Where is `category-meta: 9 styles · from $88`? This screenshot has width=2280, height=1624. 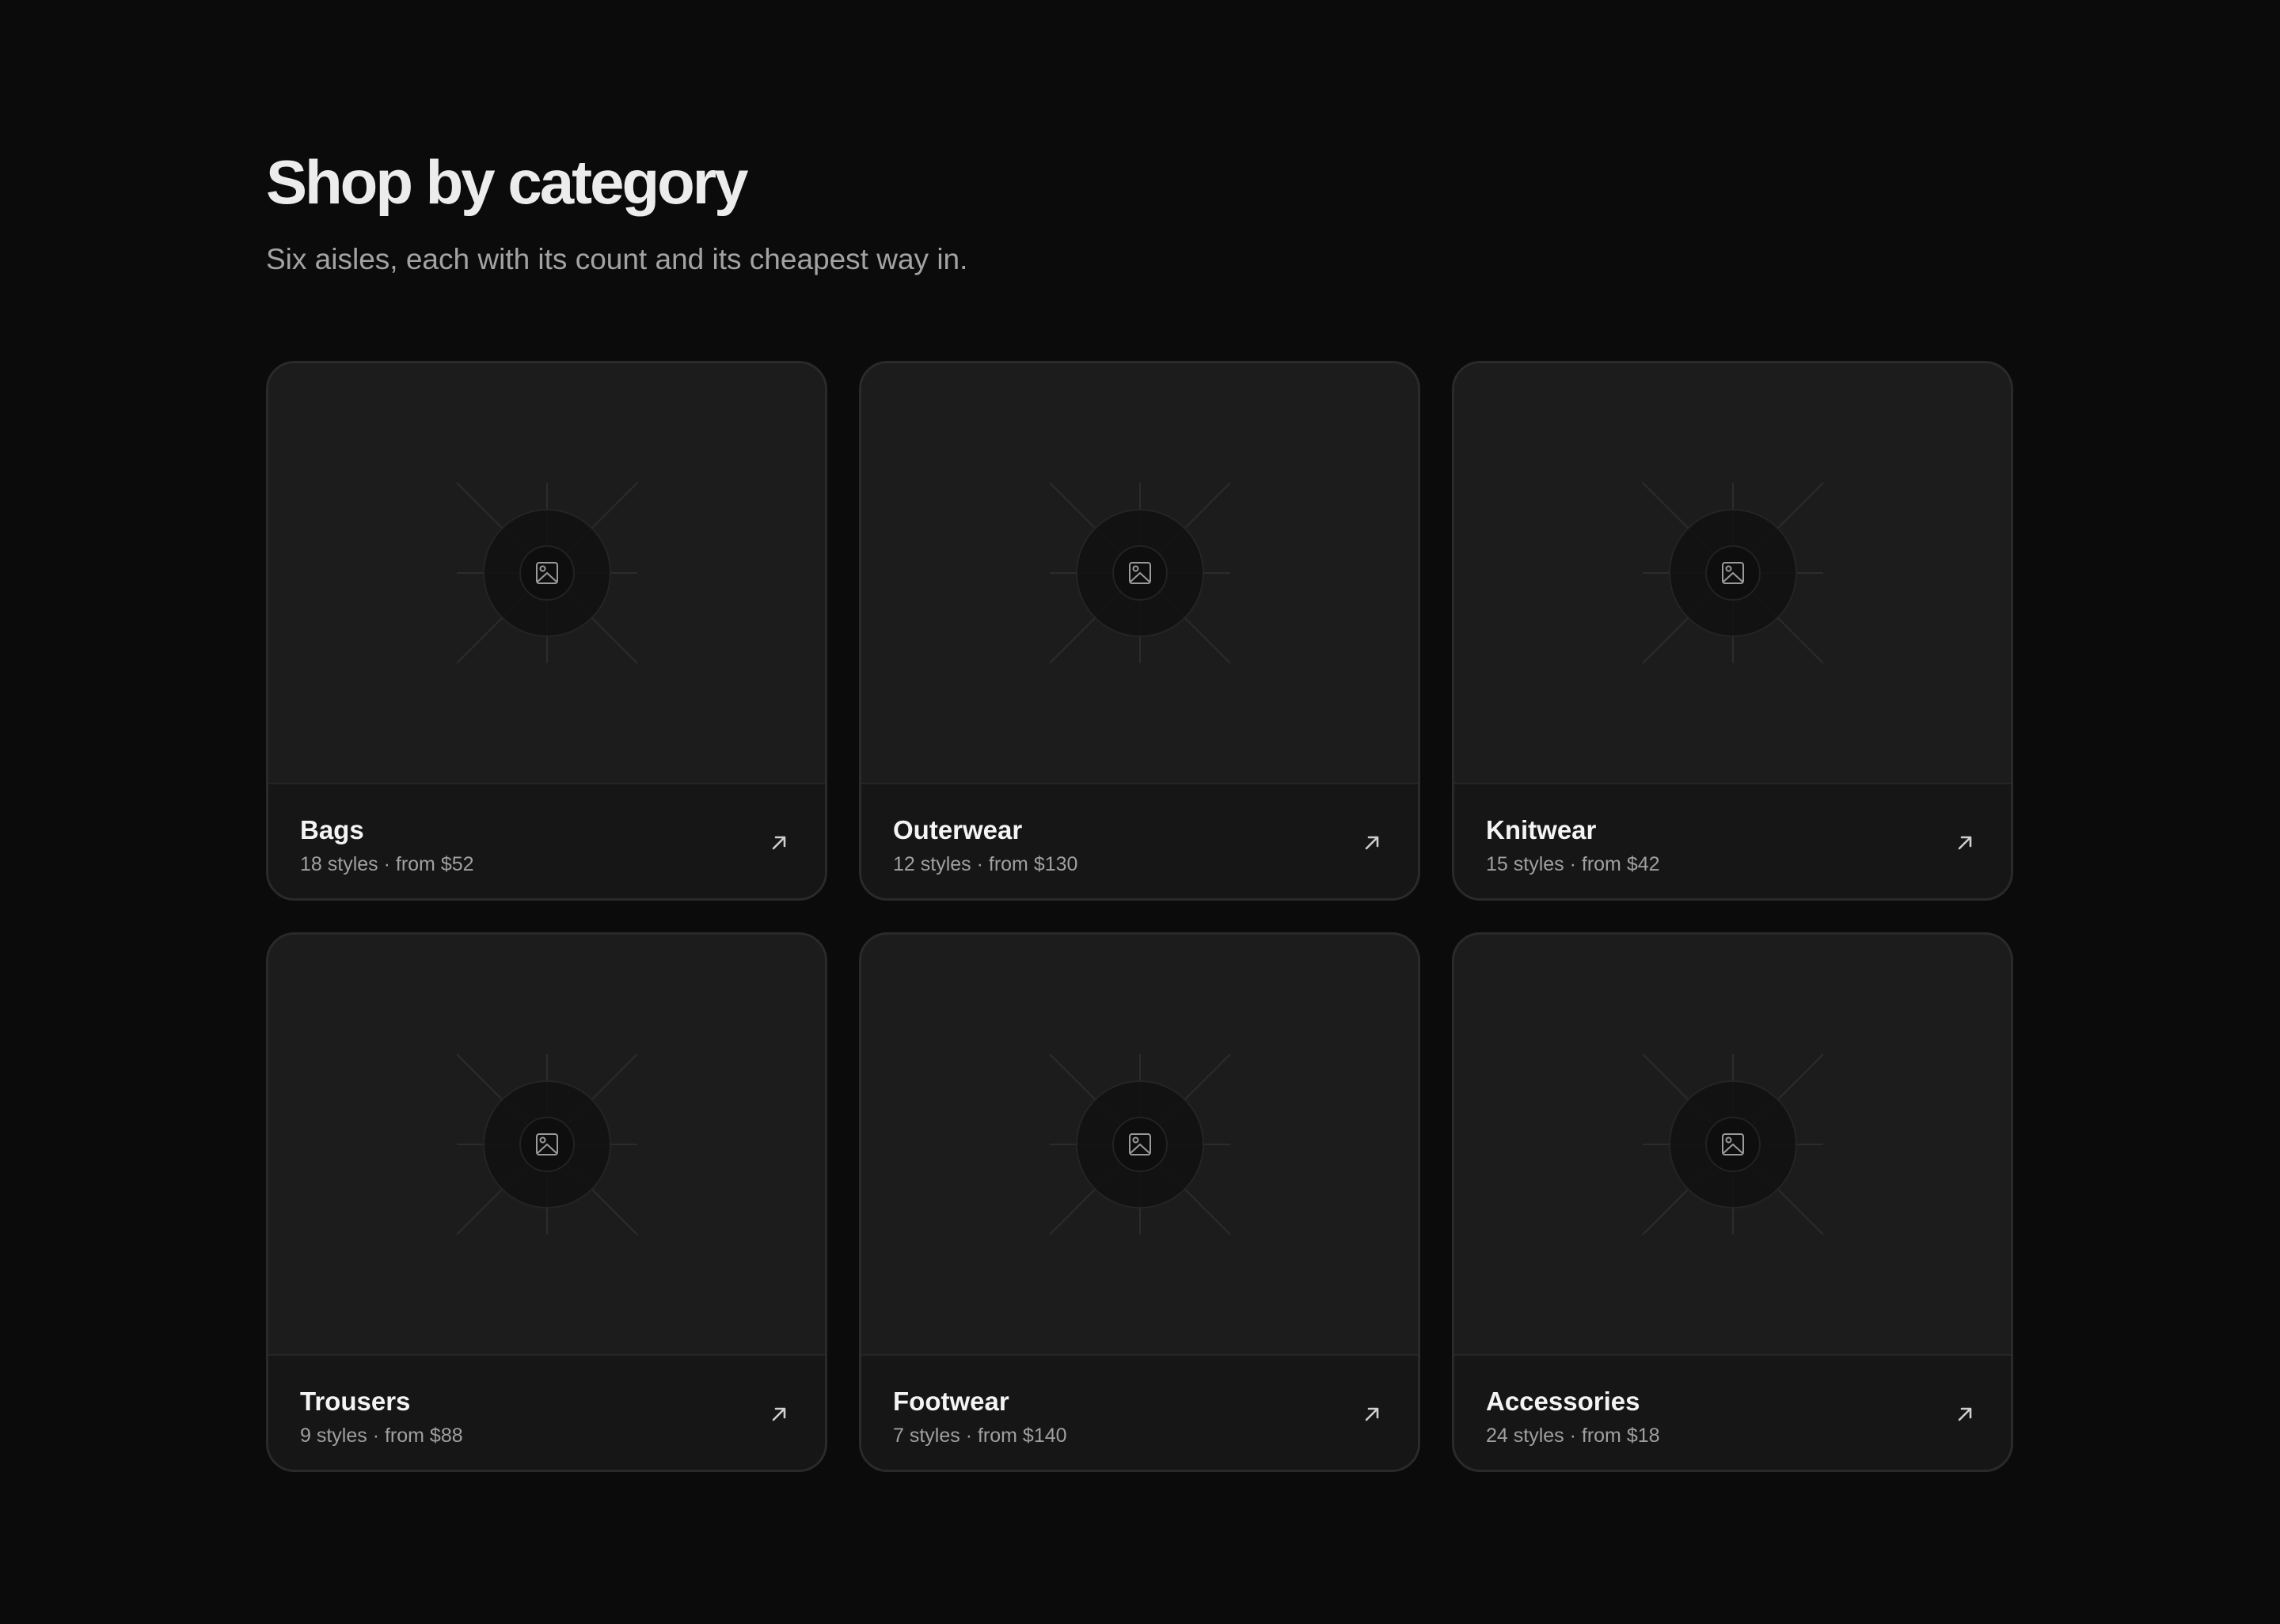
category-meta: 9 styles · from $88 is located at coordinates (381, 1436).